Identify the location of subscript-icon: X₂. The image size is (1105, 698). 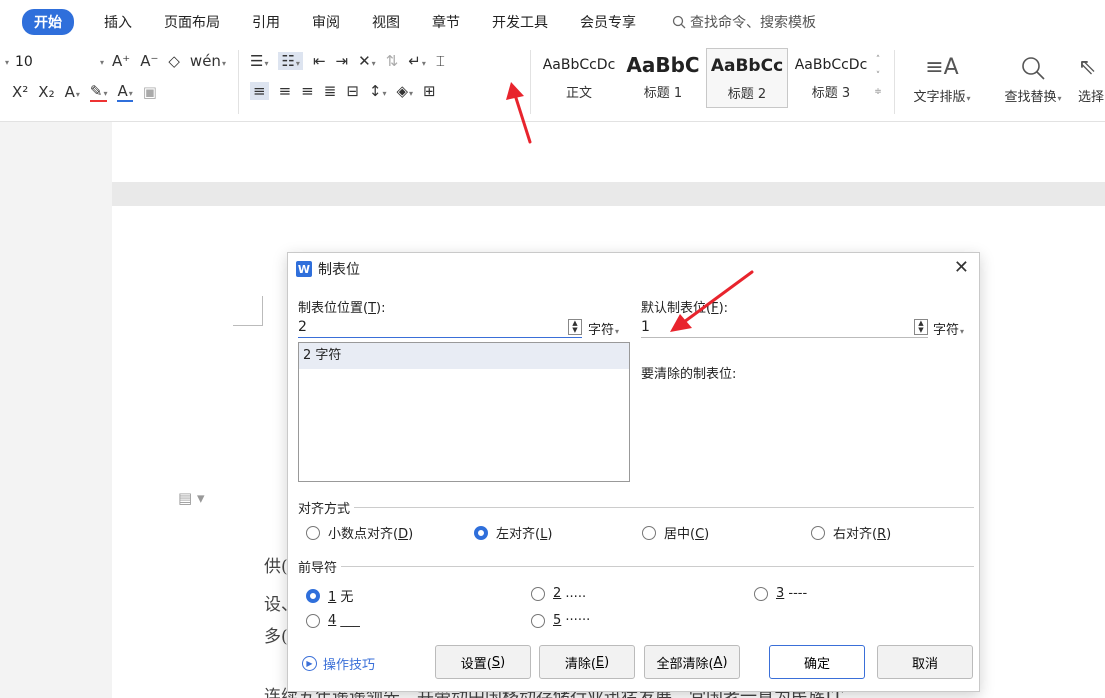
(46, 92).